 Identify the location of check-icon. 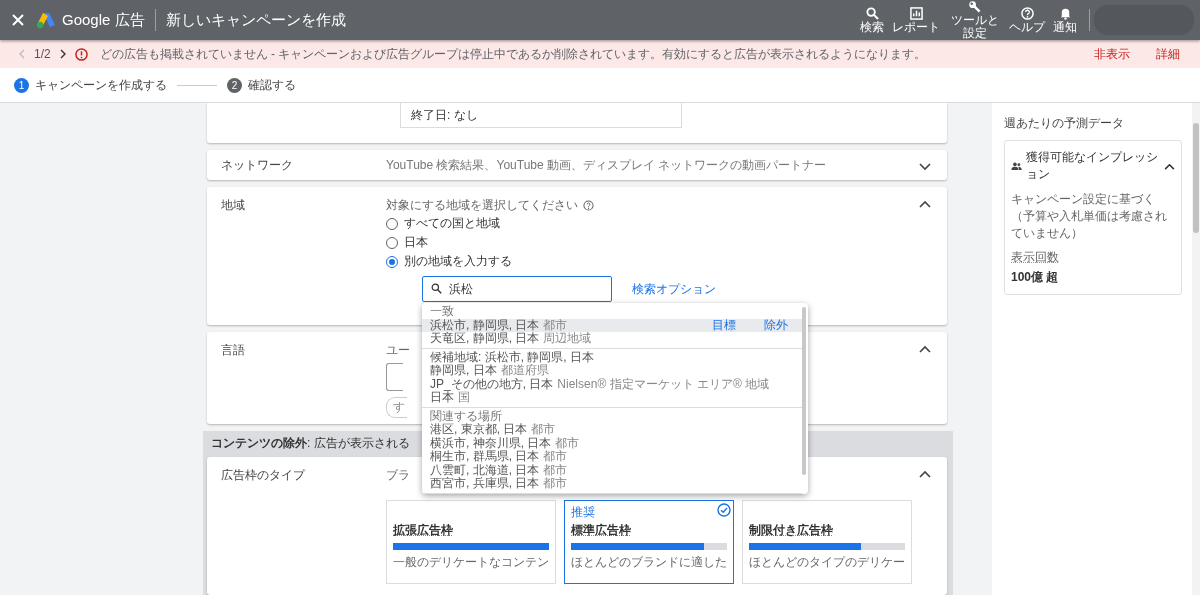
(724, 510).